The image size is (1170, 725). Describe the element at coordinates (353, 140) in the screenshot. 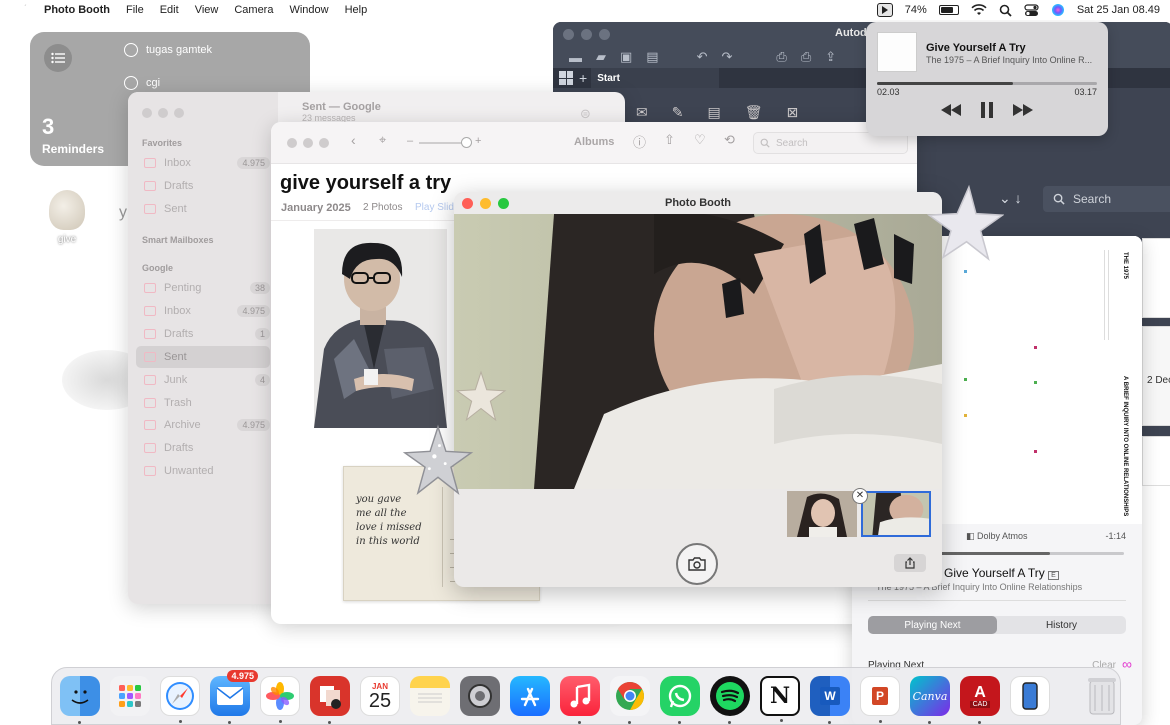

I see `back-chevron-icon: ‹` at that location.